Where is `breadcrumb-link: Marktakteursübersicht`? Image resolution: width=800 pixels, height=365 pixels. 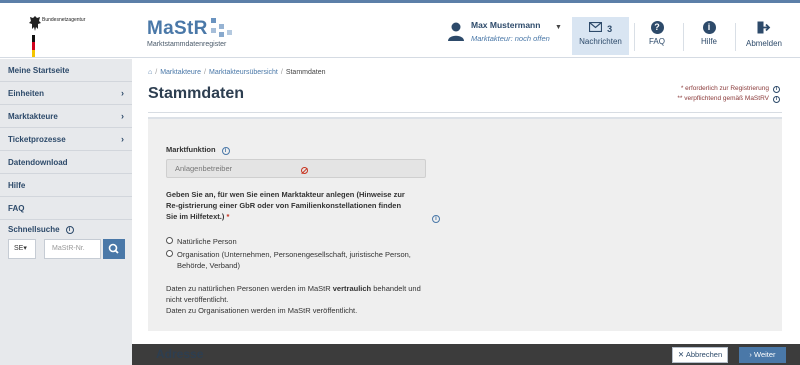
breadcrumb-link: Marktakteursübersicht is located at coordinates (243, 72).